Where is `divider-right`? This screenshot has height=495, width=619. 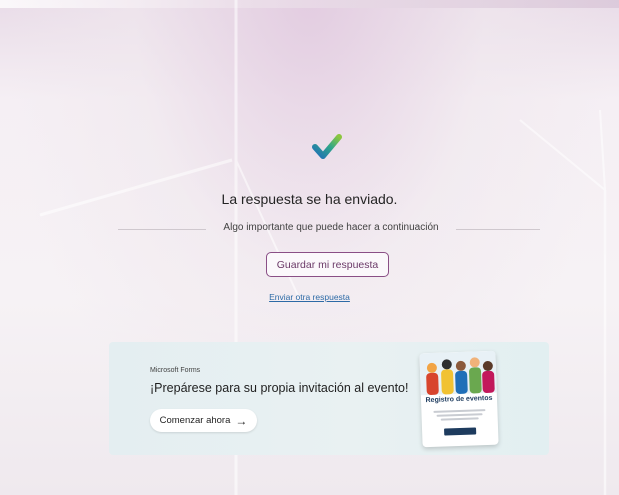
divider-right is located at coordinates (498, 229).